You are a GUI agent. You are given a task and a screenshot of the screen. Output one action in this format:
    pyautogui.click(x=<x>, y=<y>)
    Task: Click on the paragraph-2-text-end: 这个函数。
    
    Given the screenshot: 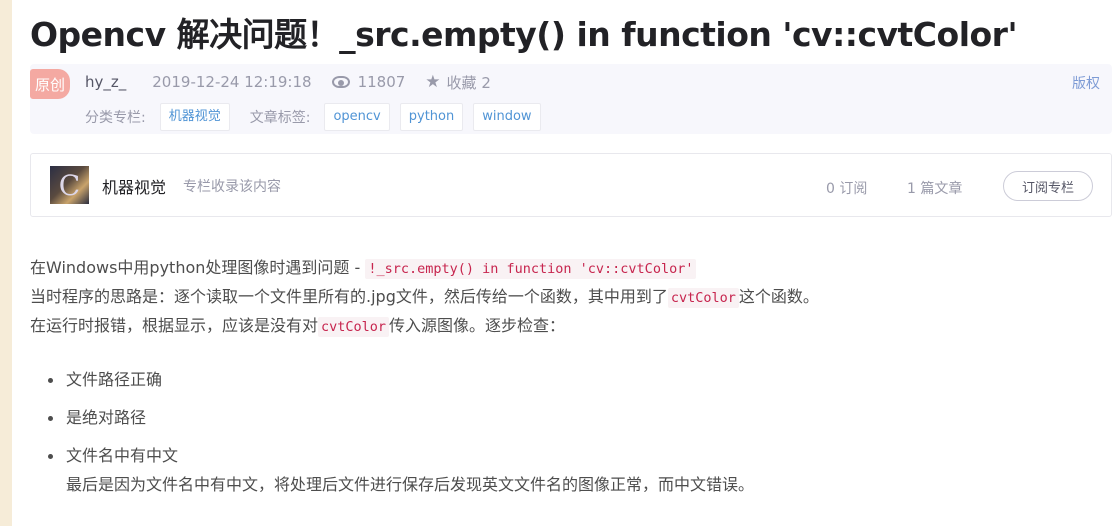 What is the action you would take?
    pyautogui.click(x=778, y=296)
    